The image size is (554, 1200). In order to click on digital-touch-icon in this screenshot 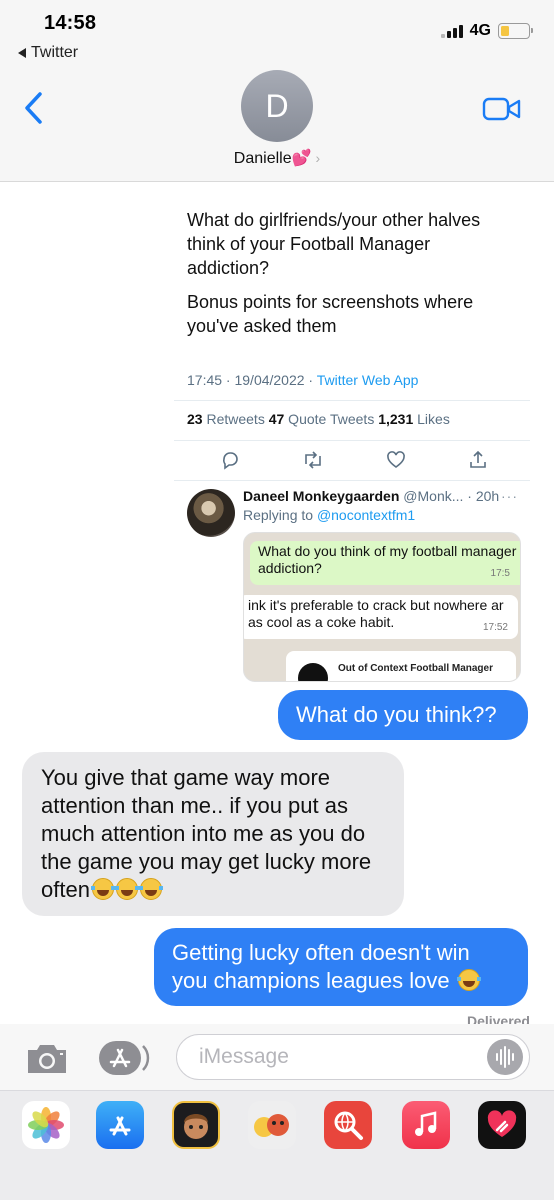, I will do `click(502, 1125)`.